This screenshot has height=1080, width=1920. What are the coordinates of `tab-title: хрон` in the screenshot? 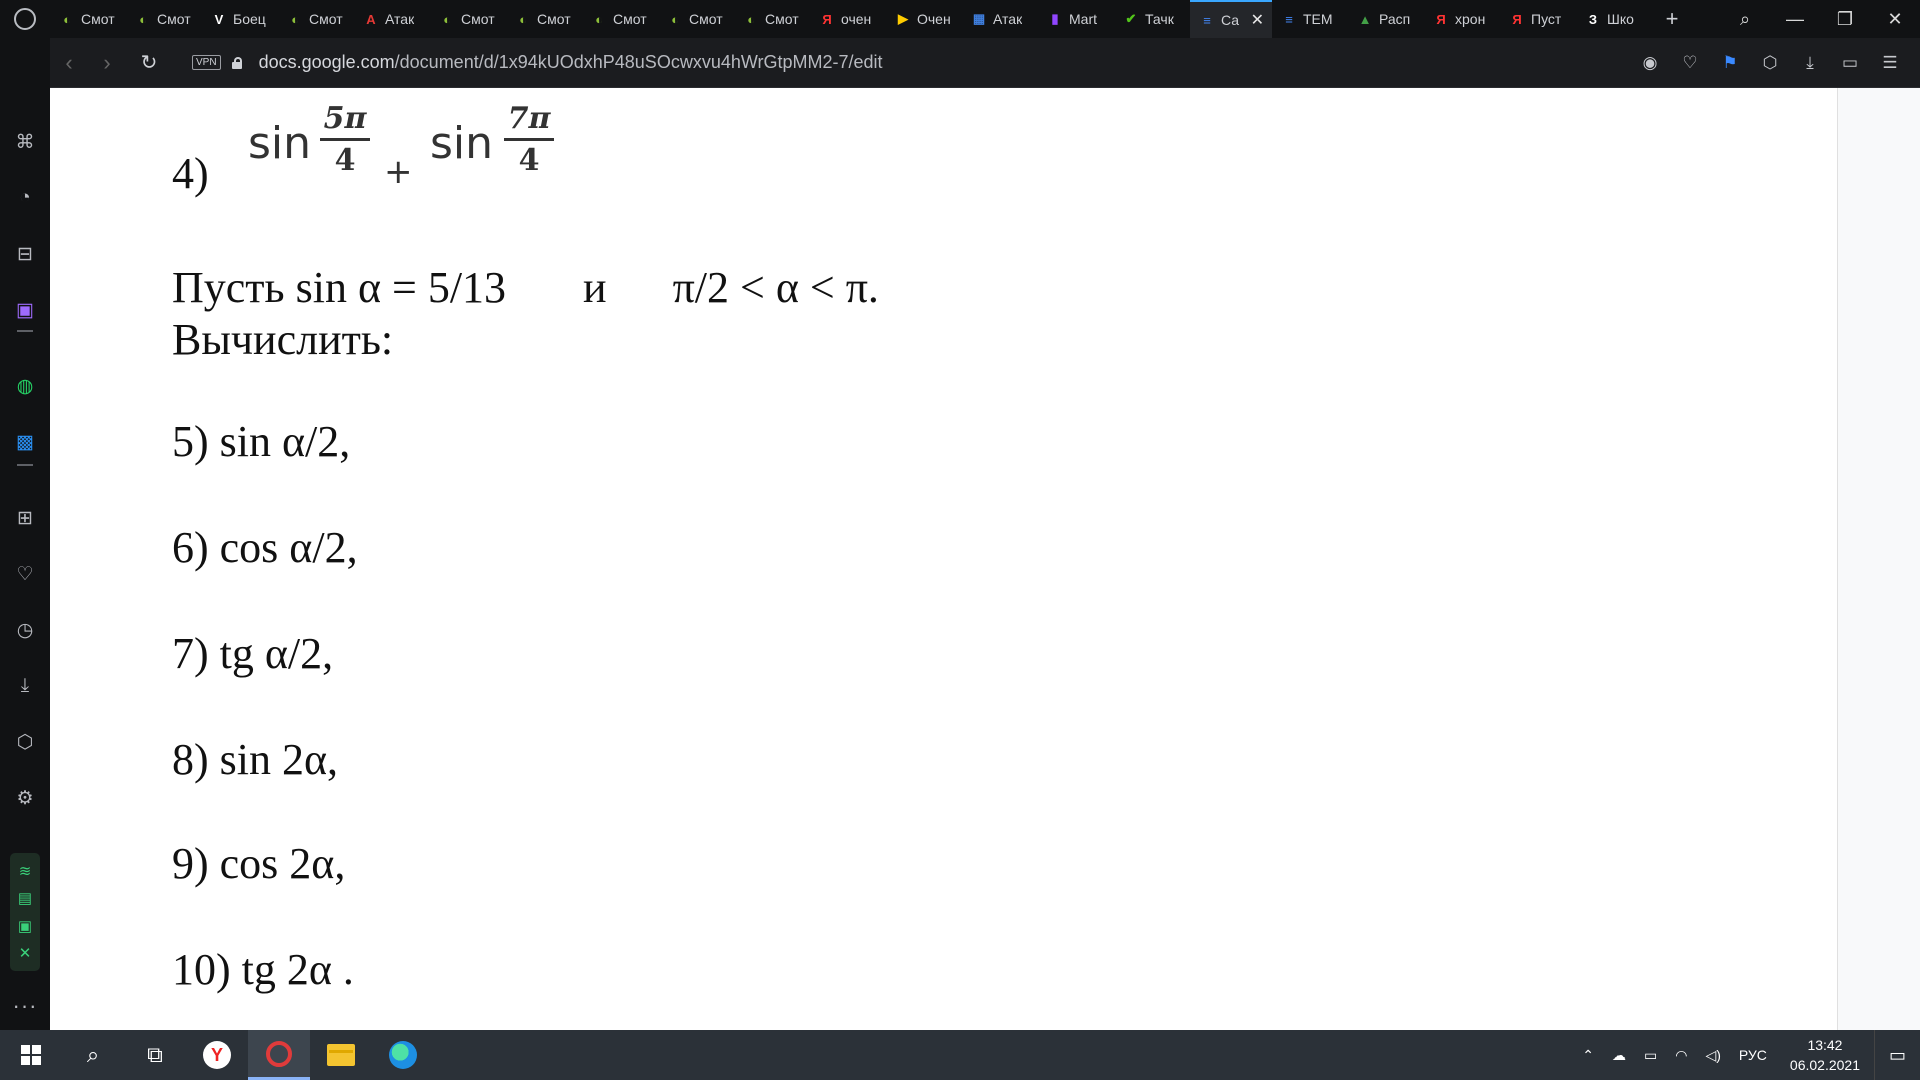 It's located at (1470, 19).